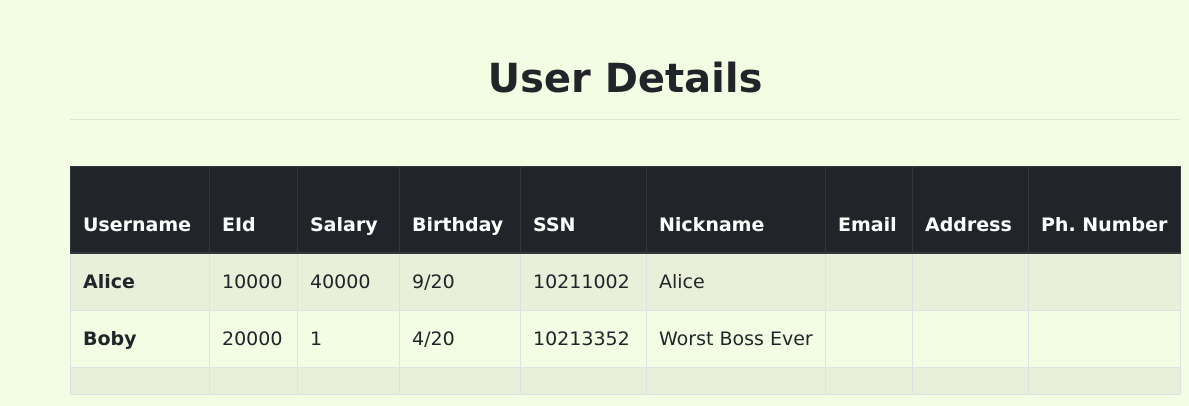  I want to click on column-header-birthday: Birthday, so click(460, 210).